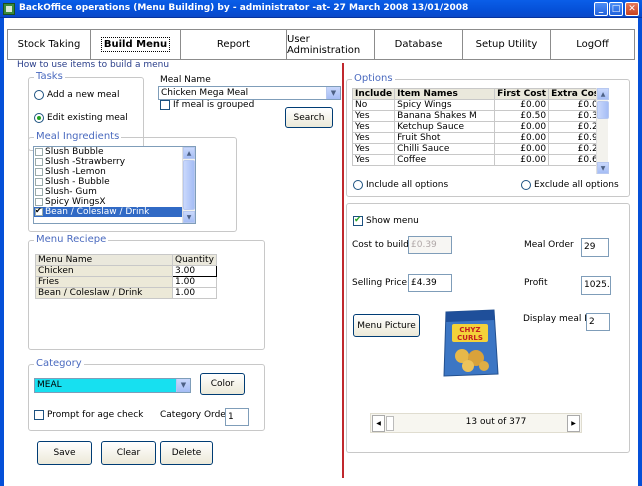 The image size is (642, 486). Describe the element at coordinates (592, 44) in the screenshot. I see `tab-logoff: LogOff` at that location.